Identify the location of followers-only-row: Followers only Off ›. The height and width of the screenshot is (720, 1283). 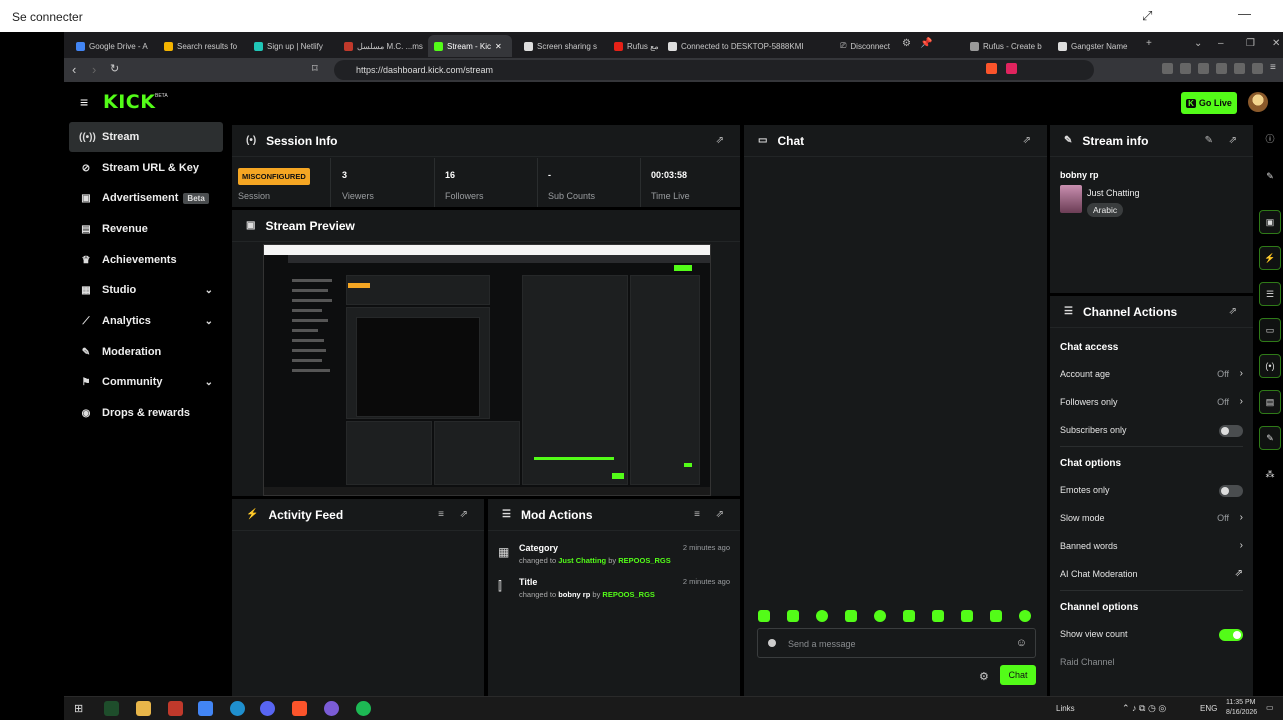
(1151, 404).